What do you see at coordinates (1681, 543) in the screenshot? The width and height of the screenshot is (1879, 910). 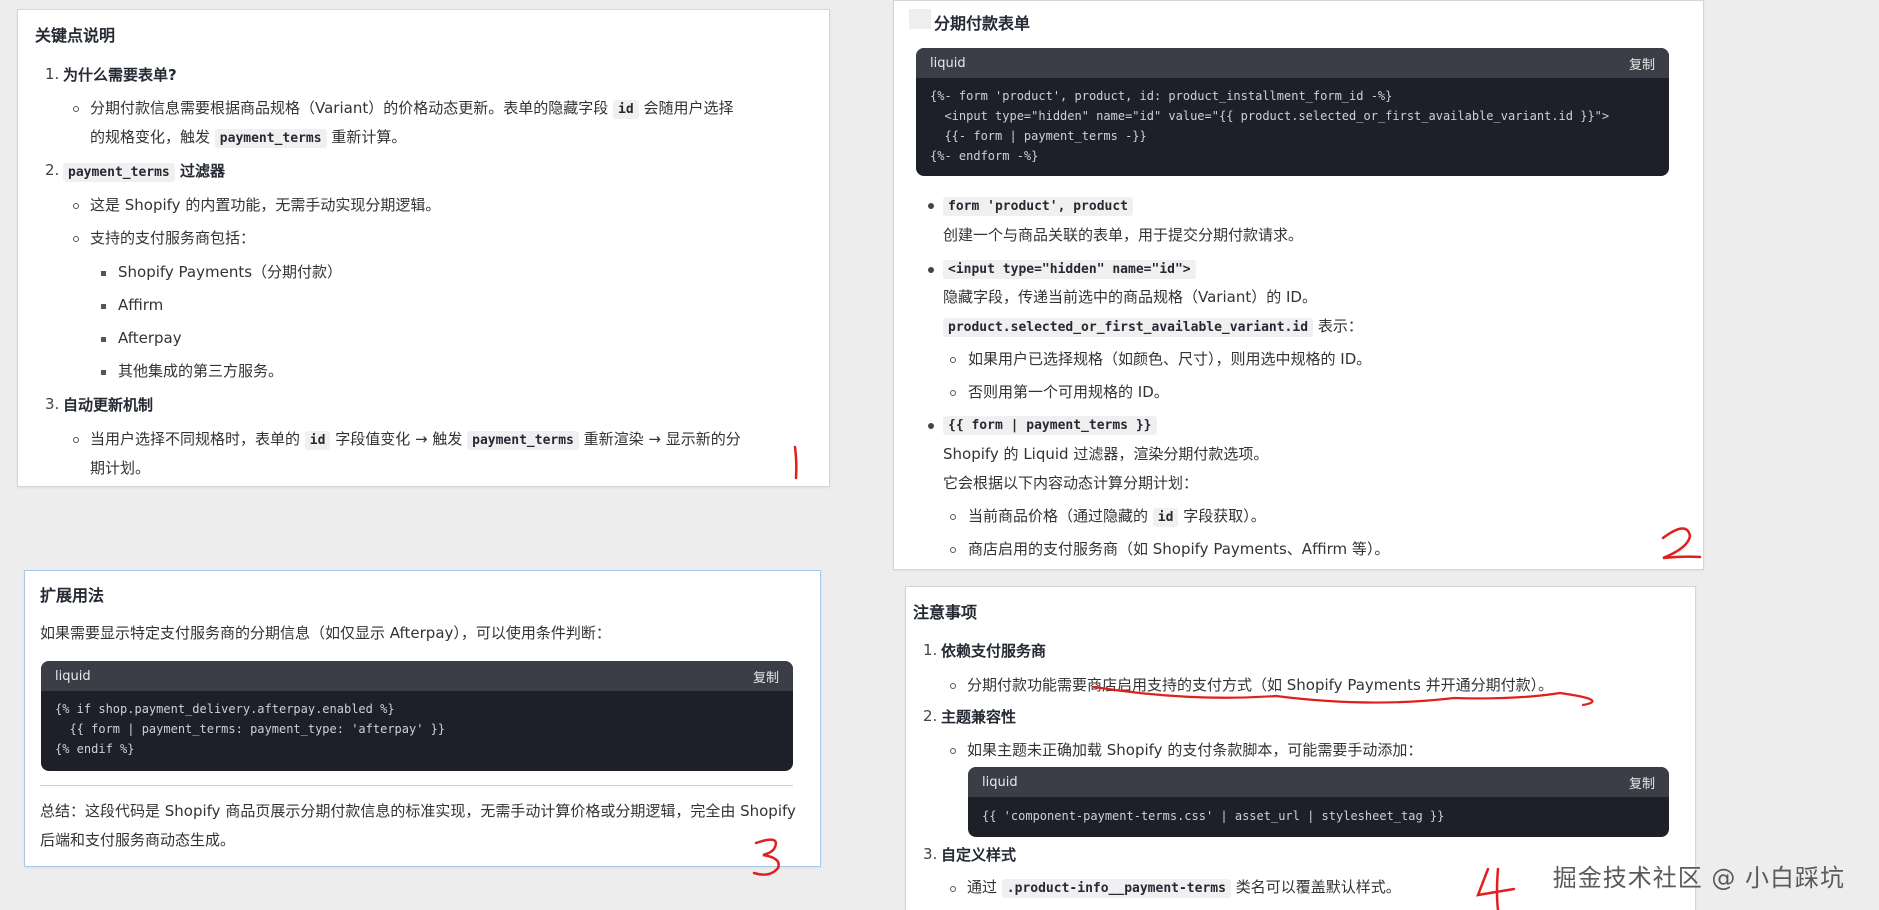 I see `annotation-2-icon` at bounding box center [1681, 543].